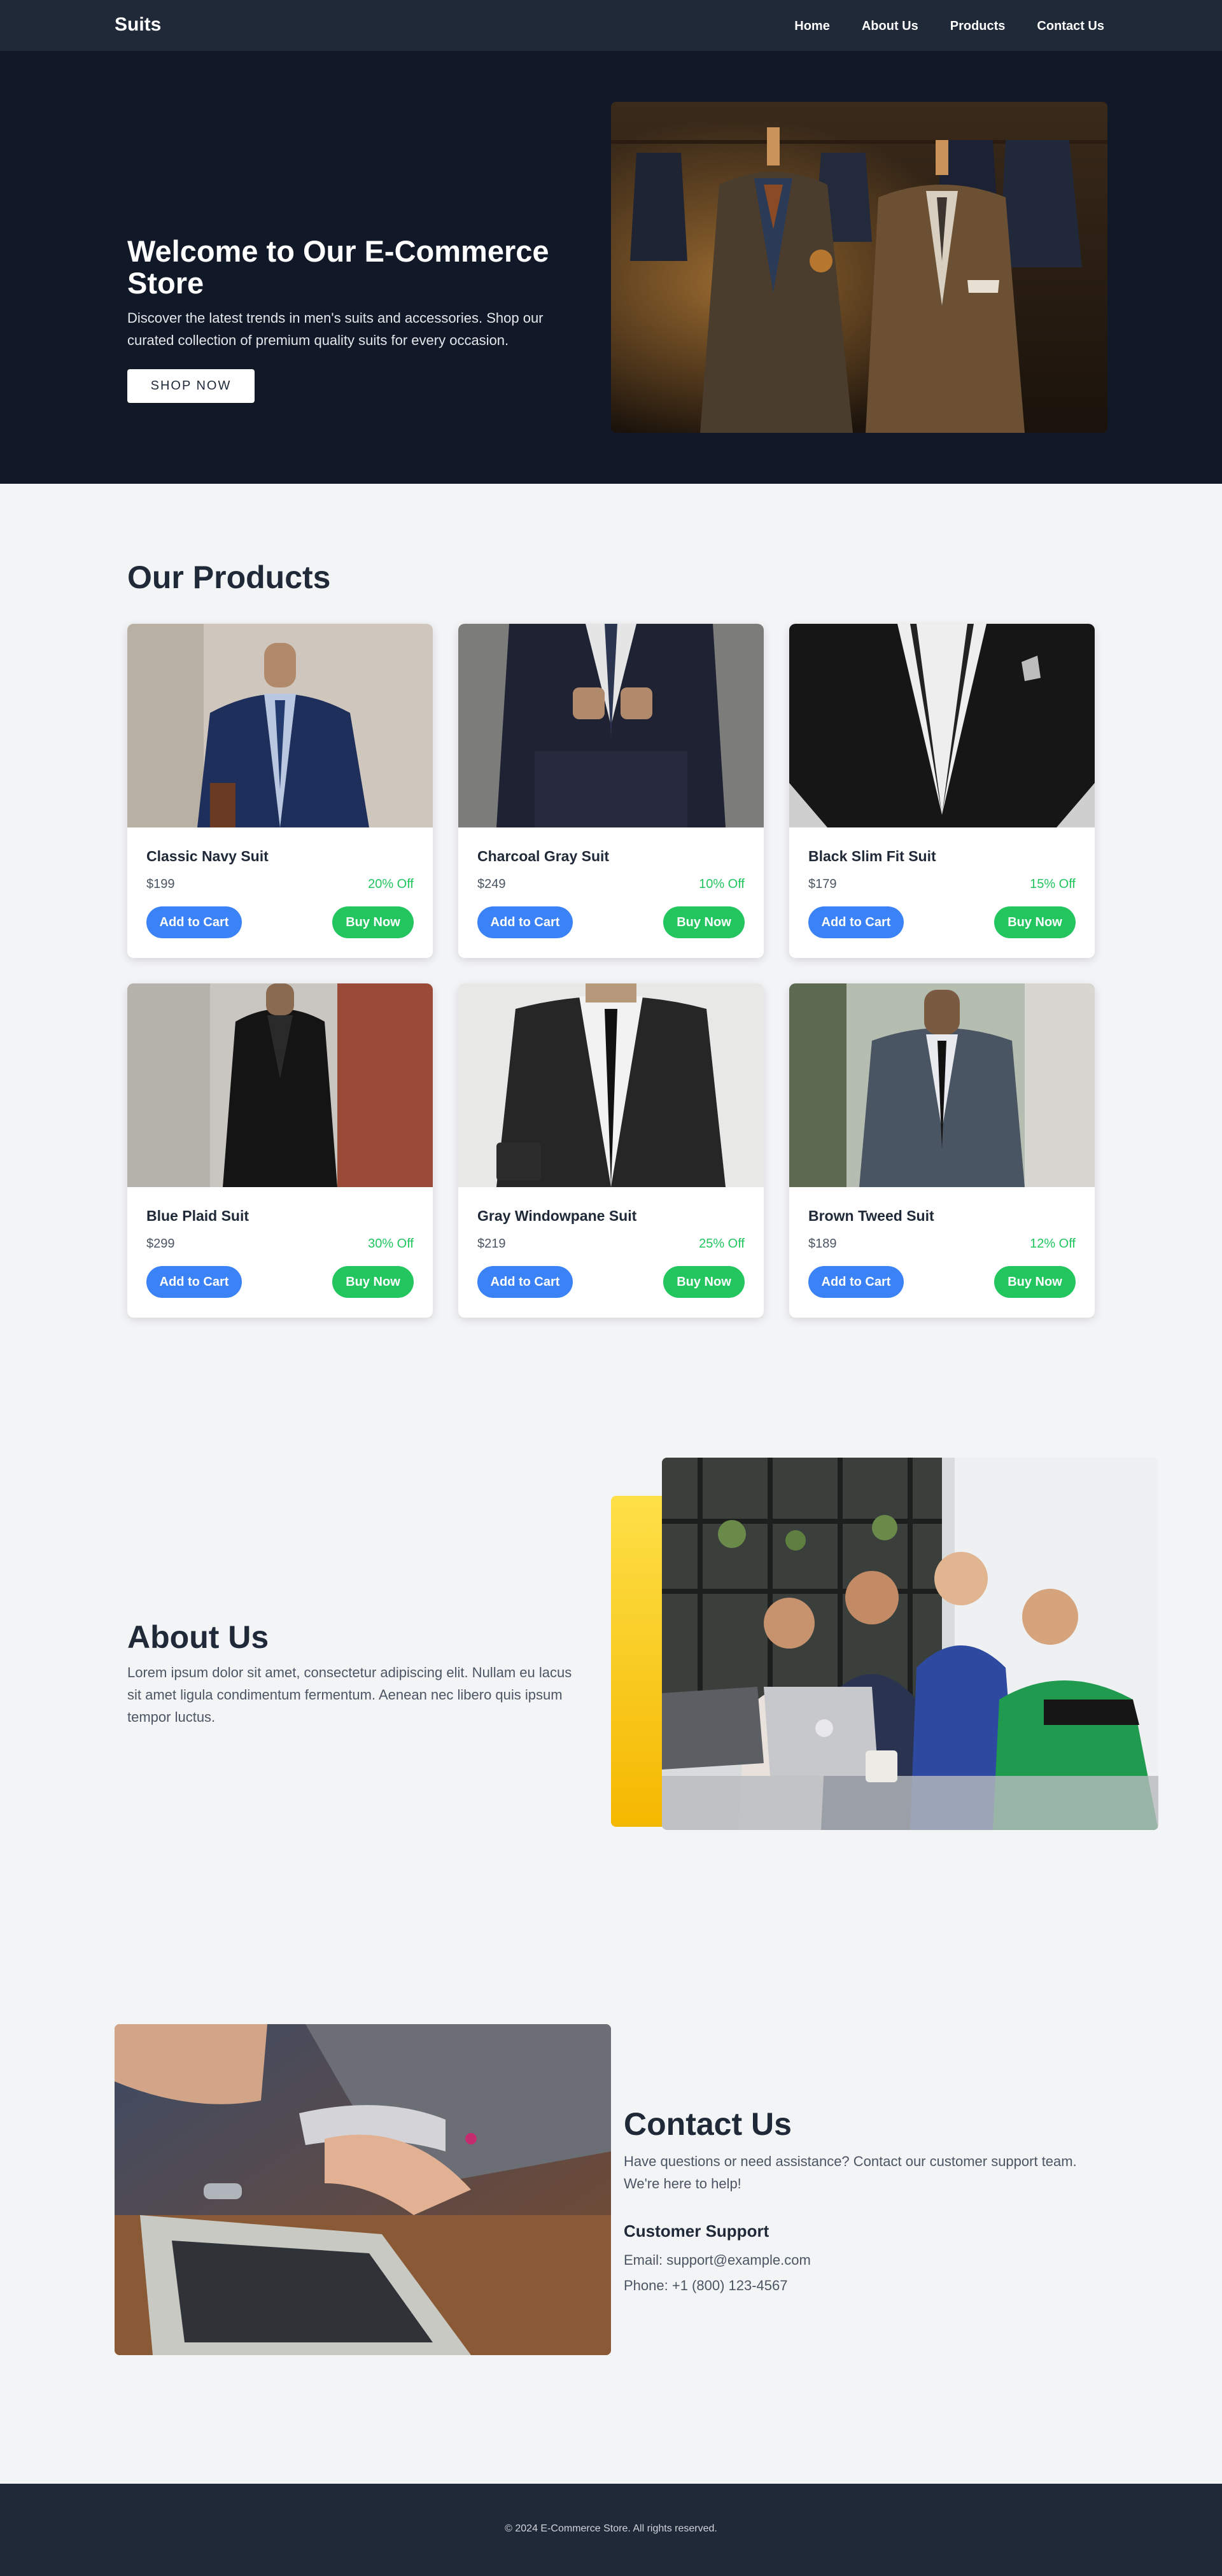  What do you see at coordinates (491, 884) in the screenshot?
I see `product-price: $249` at bounding box center [491, 884].